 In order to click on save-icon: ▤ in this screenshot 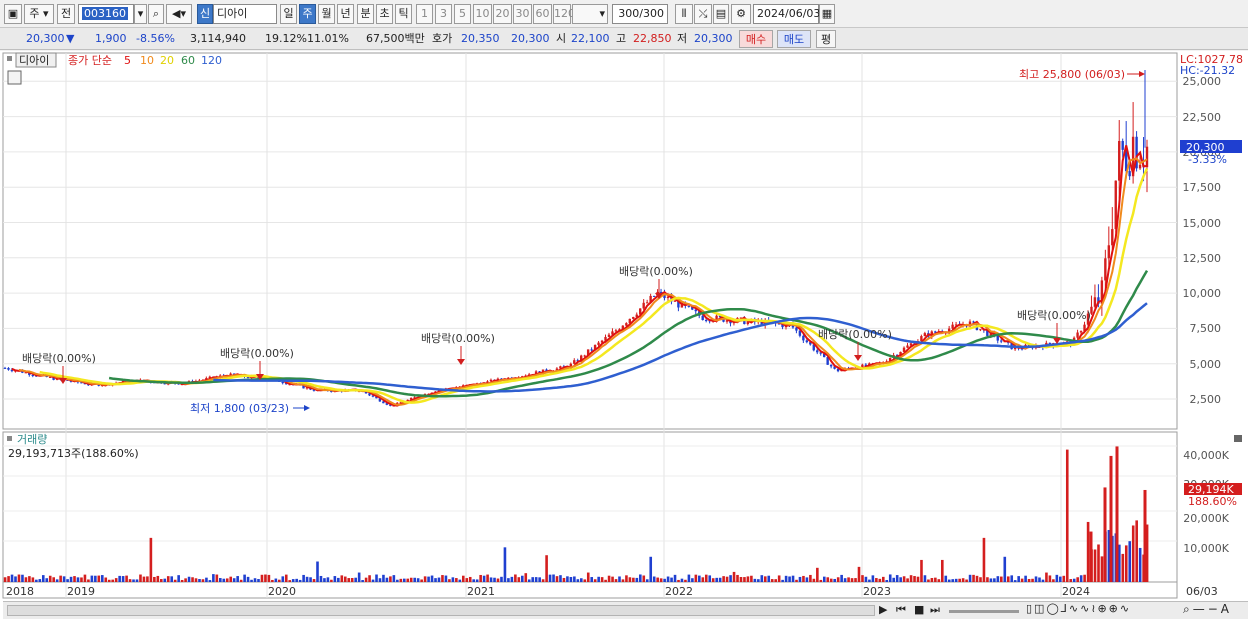, I will do `click(721, 14)`.